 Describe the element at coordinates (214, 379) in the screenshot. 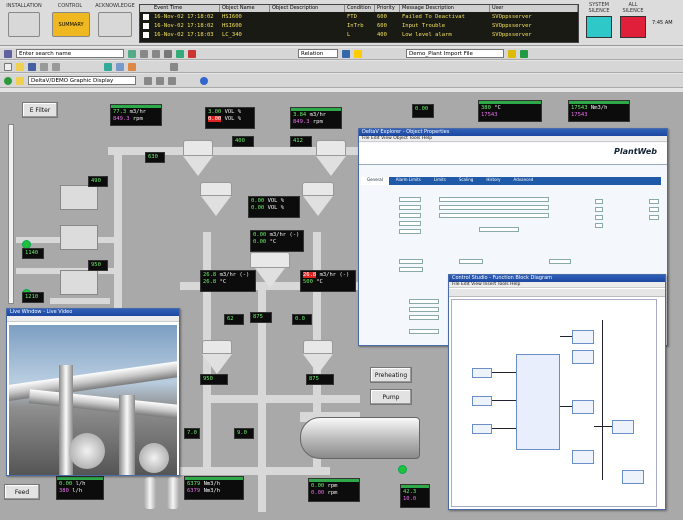

I see `value-tag: 950` at that location.